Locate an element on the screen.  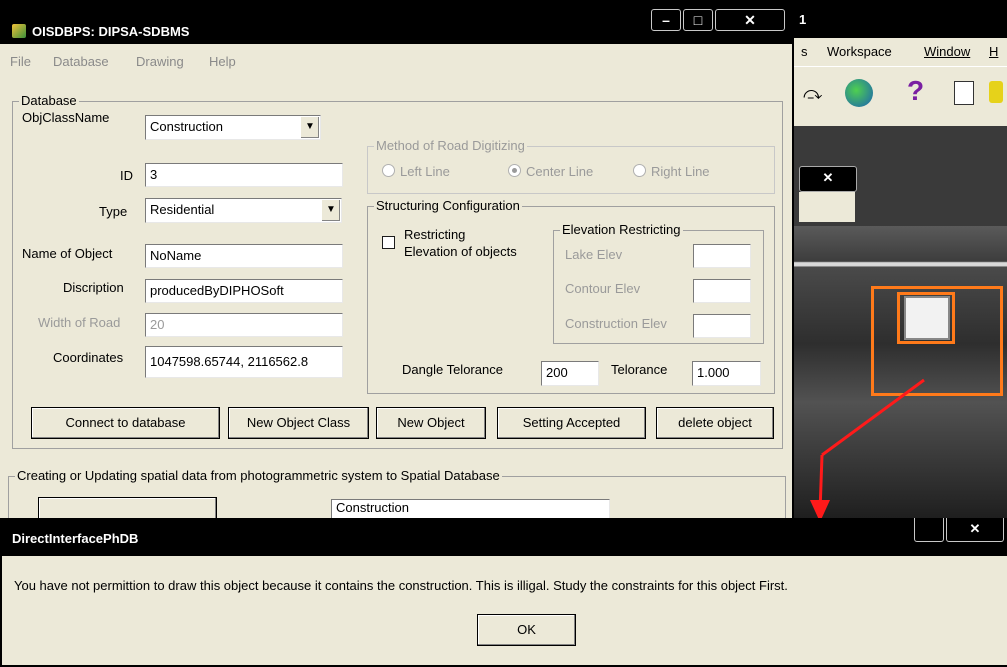
radio-left-label: Left Line is located at coordinates (425, 171).